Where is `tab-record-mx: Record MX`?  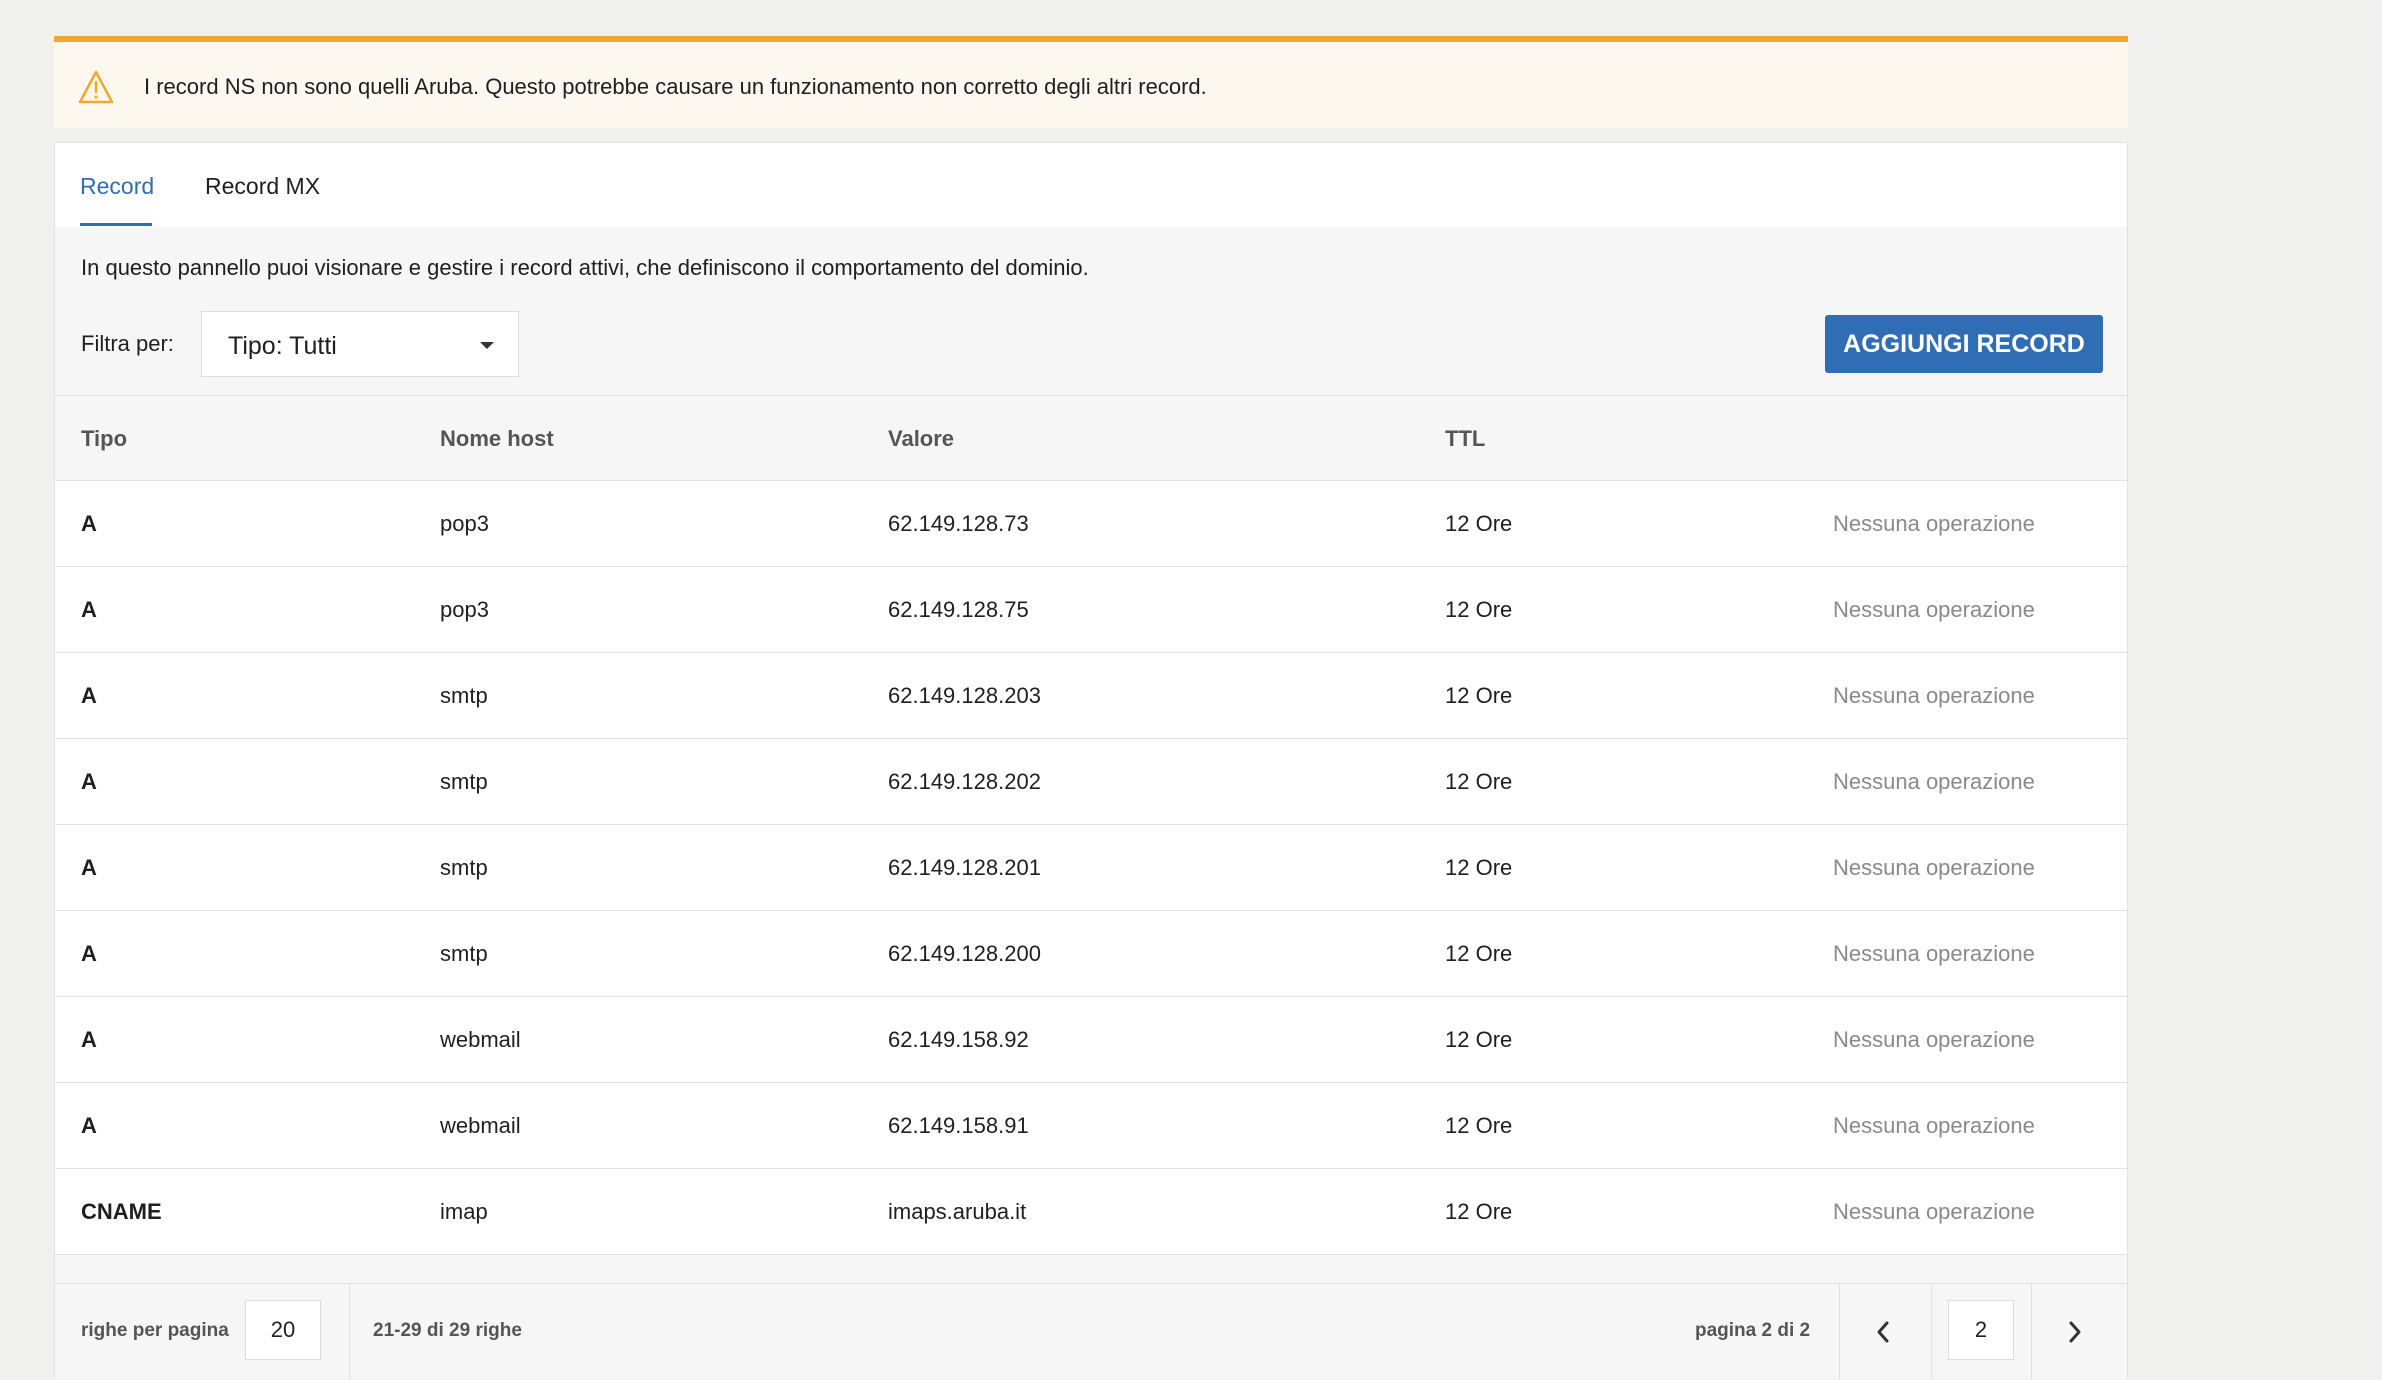
tab-record-mx: Record MX is located at coordinates (262, 186).